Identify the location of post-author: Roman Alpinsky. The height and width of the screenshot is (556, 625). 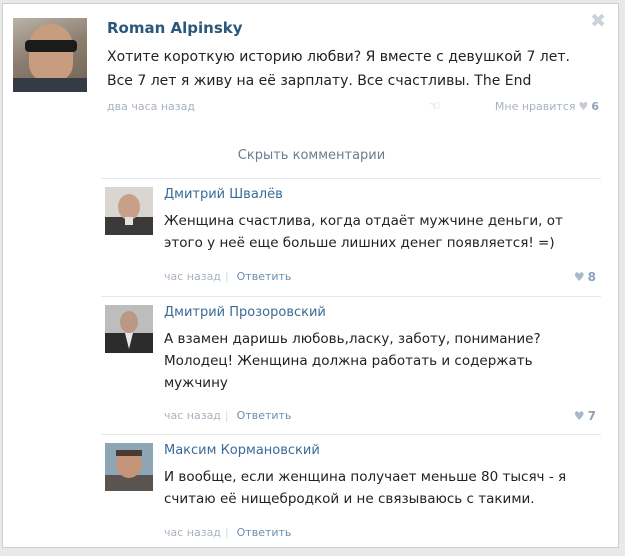
(175, 28).